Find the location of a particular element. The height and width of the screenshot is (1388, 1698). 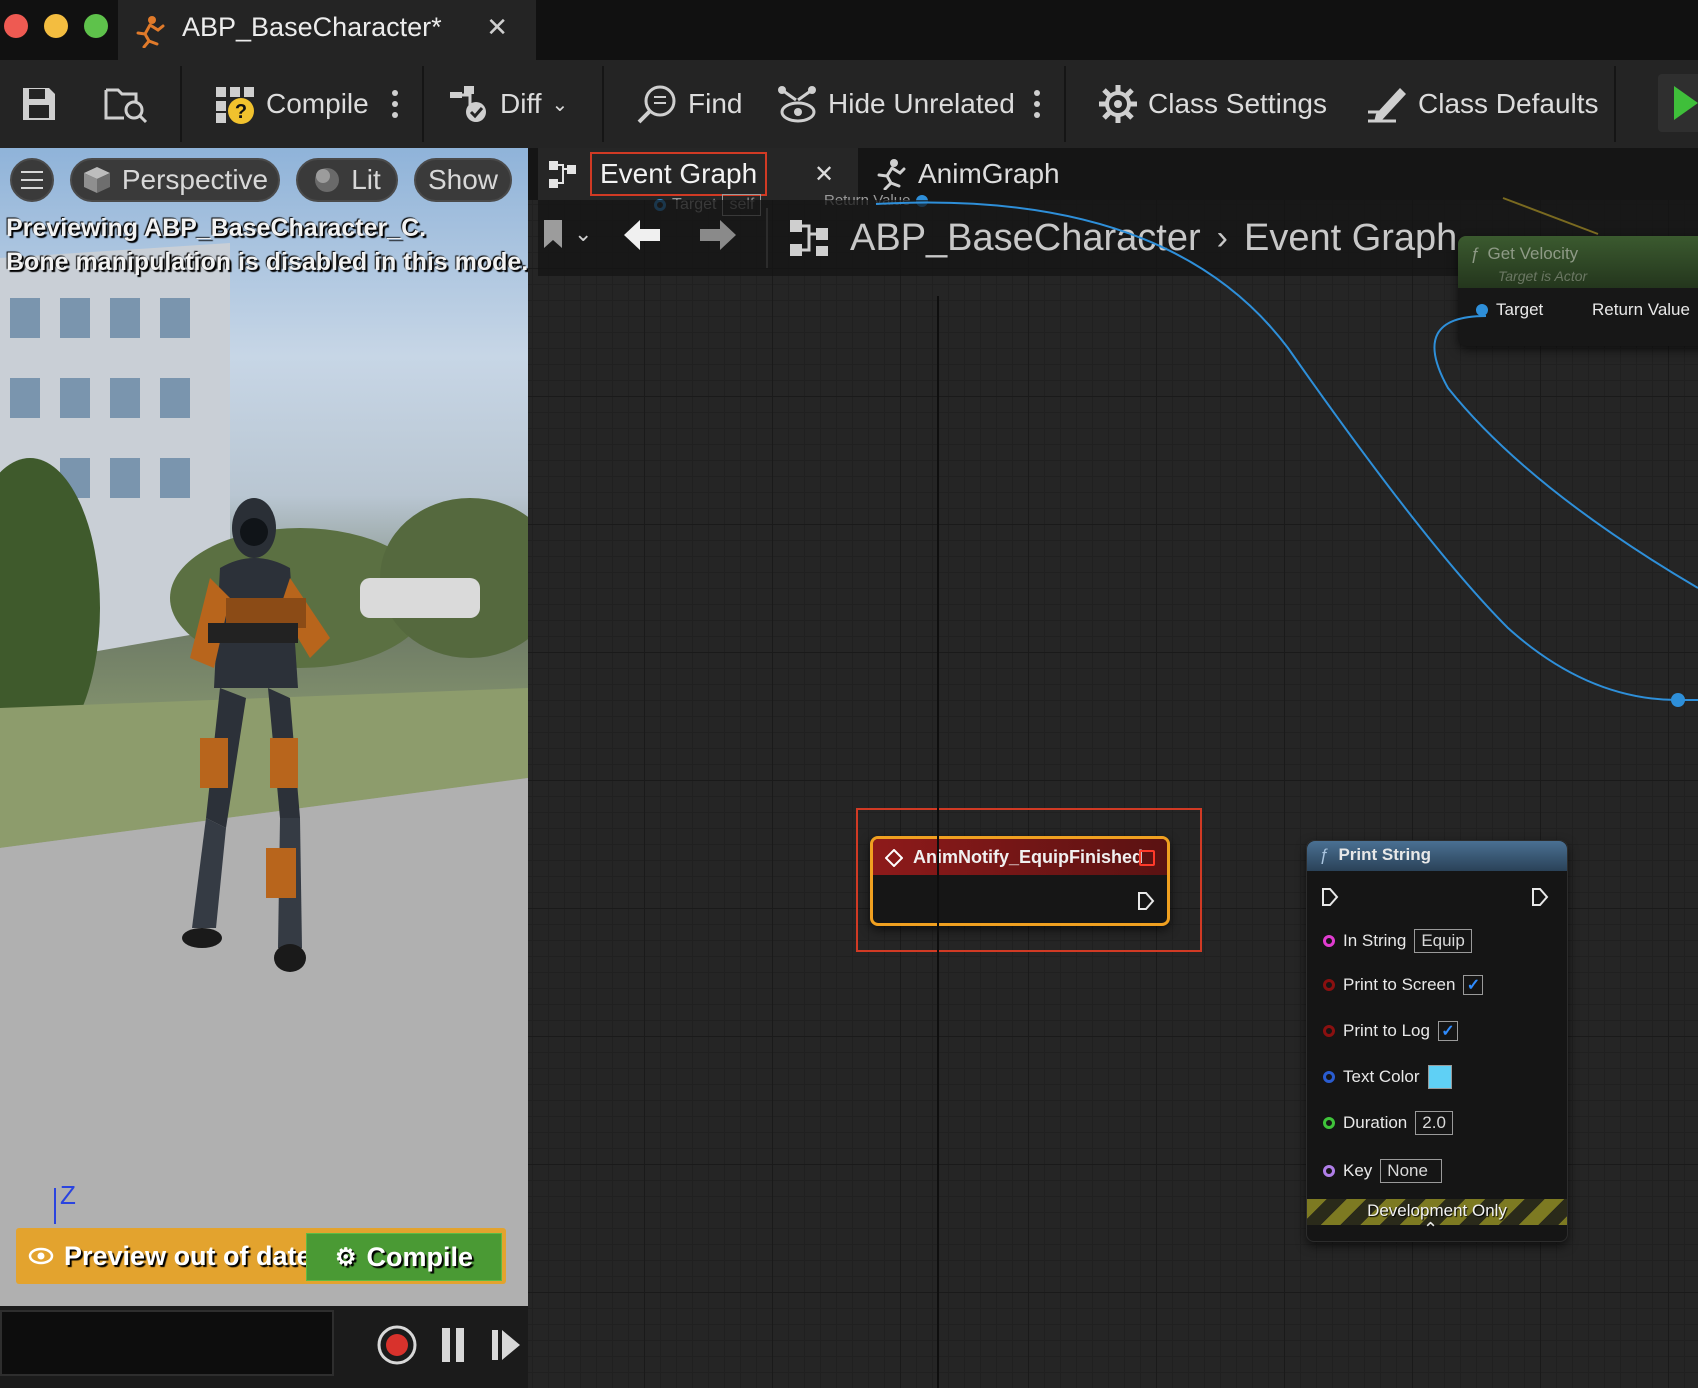

anim-notify-event-node: AnimNotify_EquipFinished is located at coordinates (1020, 881).